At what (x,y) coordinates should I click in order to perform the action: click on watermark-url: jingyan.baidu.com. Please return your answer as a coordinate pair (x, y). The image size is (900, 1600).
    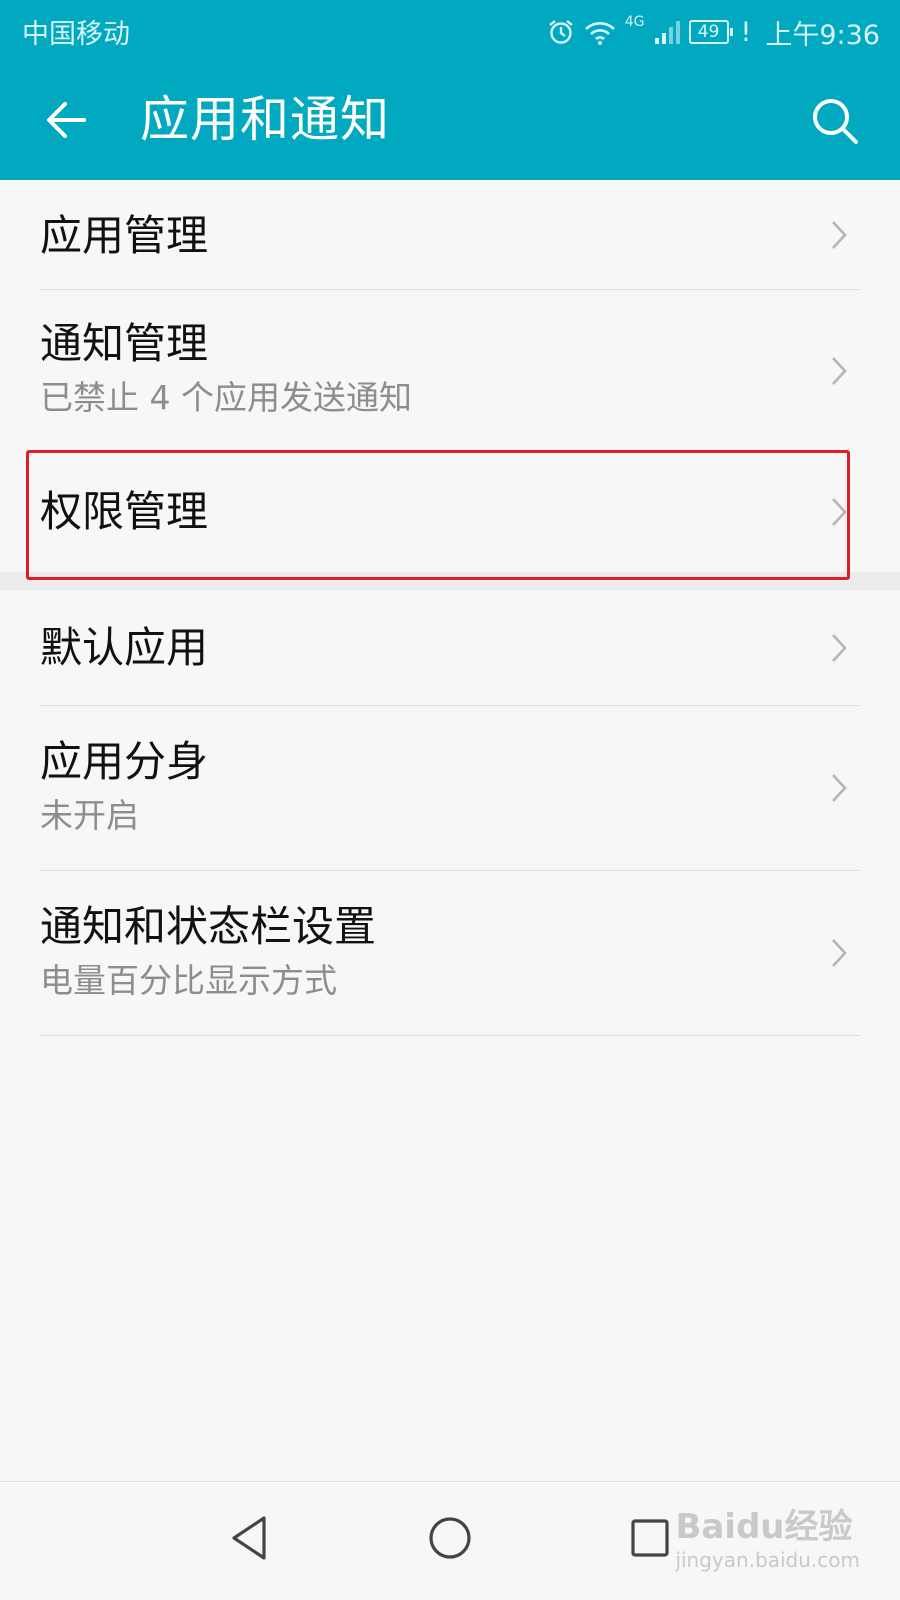
    Looking at the image, I should click on (767, 1560).